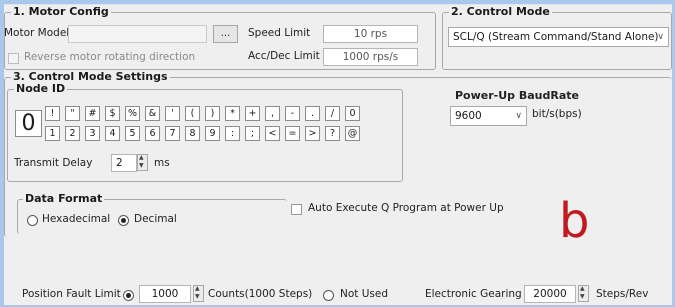  Describe the element at coordinates (37, 33) in the screenshot. I see `motor-model-label: Motor Model` at that location.